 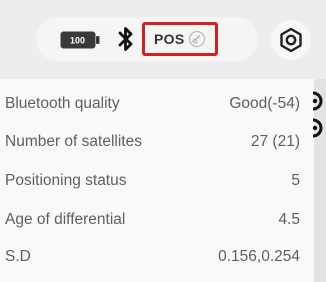 I want to click on list-item: Positioning status 5, so click(x=150, y=181).